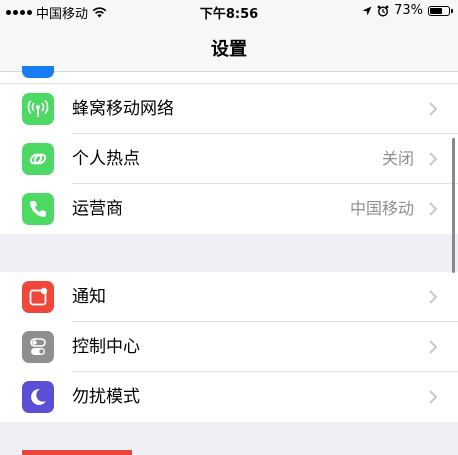 This screenshot has height=455, width=458. What do you see at coordinates (383, 11) in the screenshot?
I see `alarm-clock-icon` at bounding box center [383, 11].